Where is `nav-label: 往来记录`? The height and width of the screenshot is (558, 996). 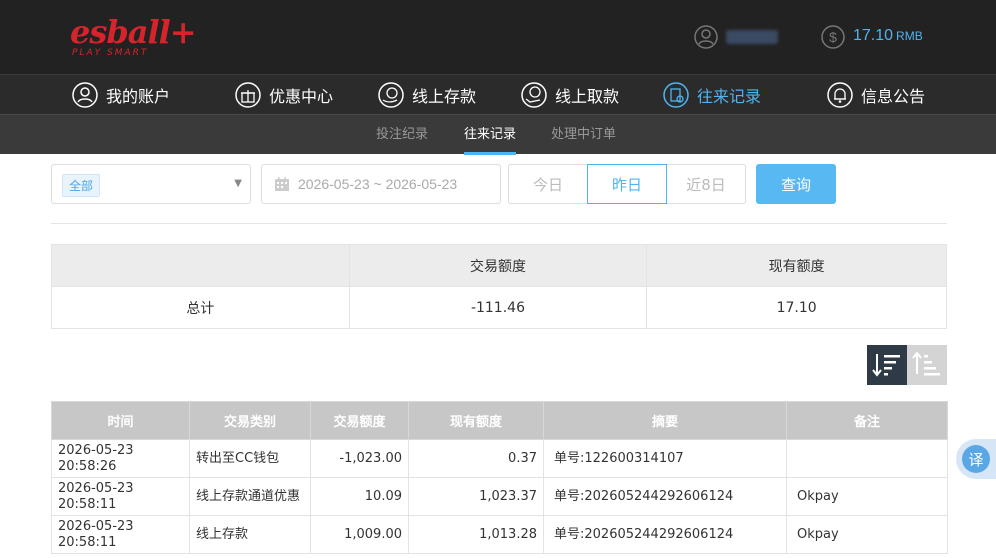 nav-label: 往来记录 is located at coordinates (729, 96).